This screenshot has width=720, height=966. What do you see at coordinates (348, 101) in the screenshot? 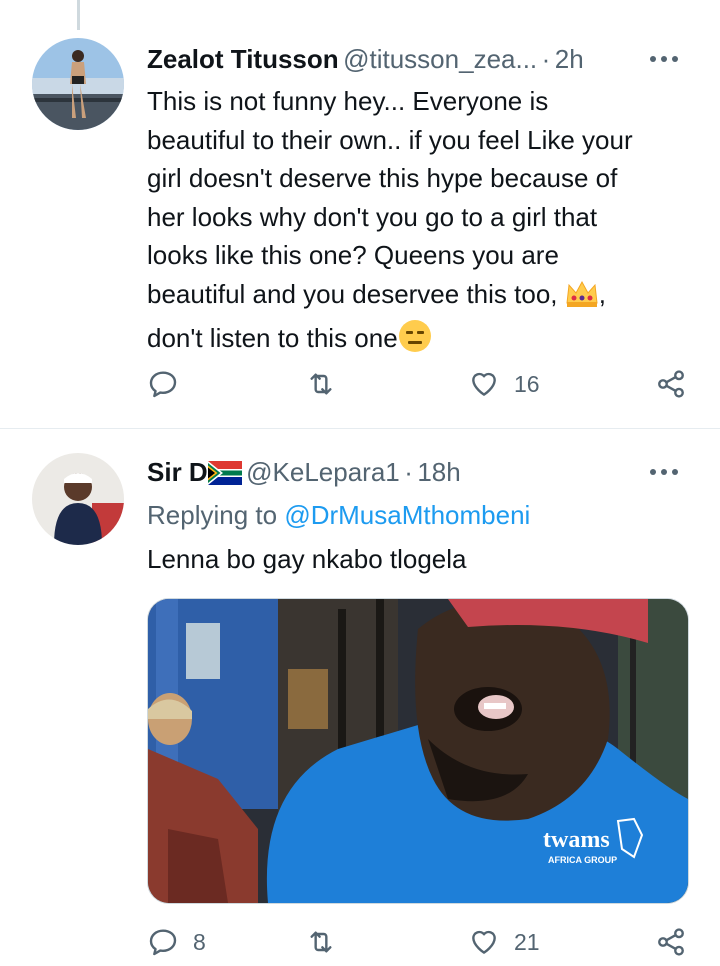
I see `text-line: This is not funny hey... Everyone is` at bounding box center [348, 101].